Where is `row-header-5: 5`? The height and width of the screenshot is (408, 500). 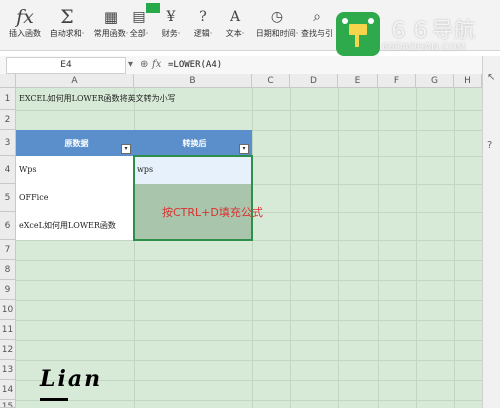 row-header-5: 5 is located at coordinates (8, 198).